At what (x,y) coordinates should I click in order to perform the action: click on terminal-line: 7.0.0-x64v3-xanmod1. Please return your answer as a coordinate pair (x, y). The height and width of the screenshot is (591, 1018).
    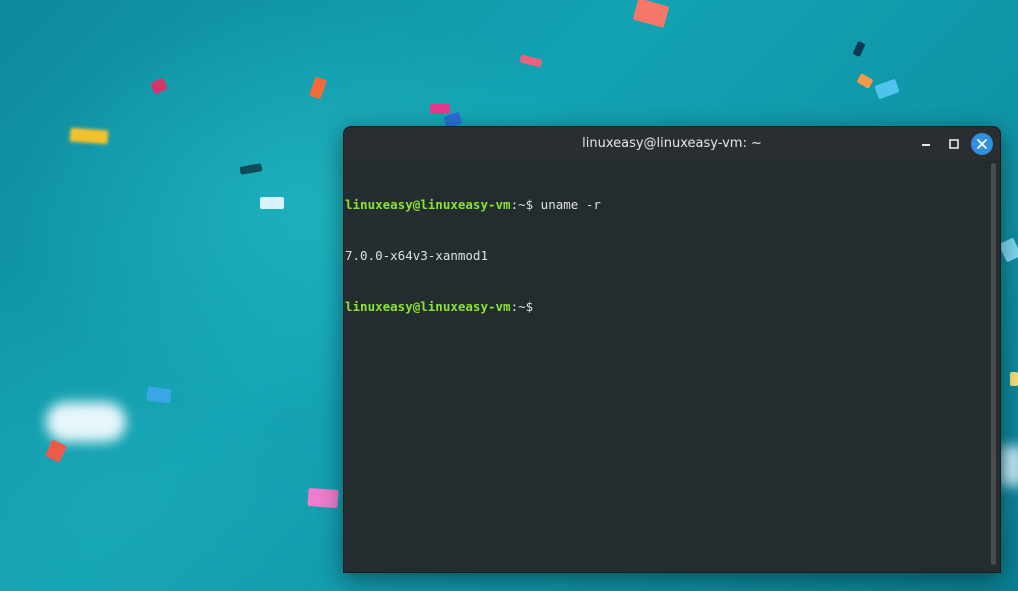
    Looking at the image, I should click on (666, 255).